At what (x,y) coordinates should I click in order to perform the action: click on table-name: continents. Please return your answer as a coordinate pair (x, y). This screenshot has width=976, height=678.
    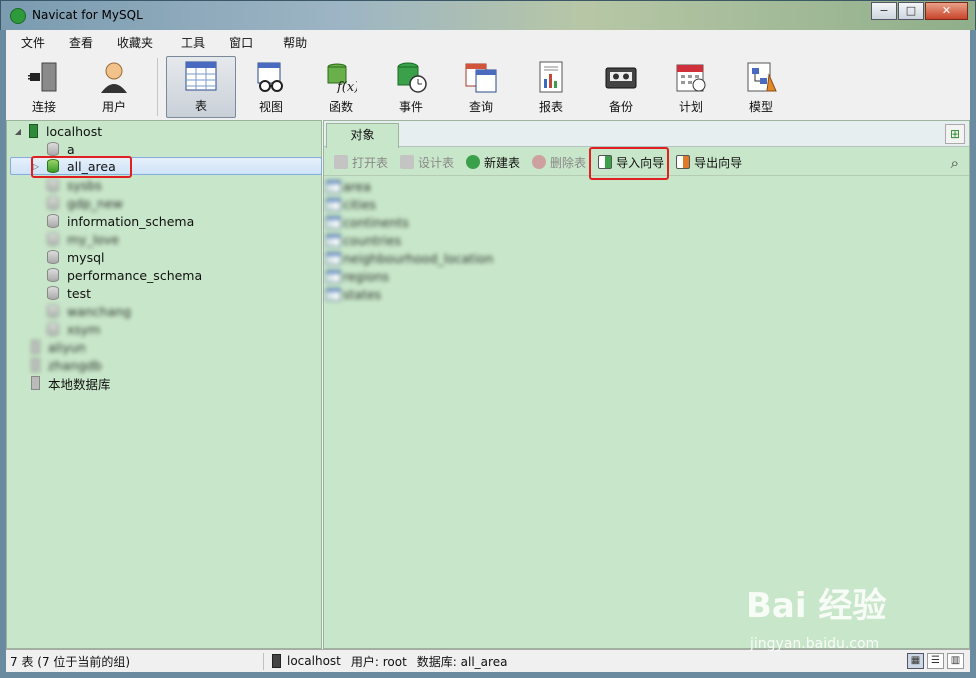
    Looking at the image, I should click on (376, 222).